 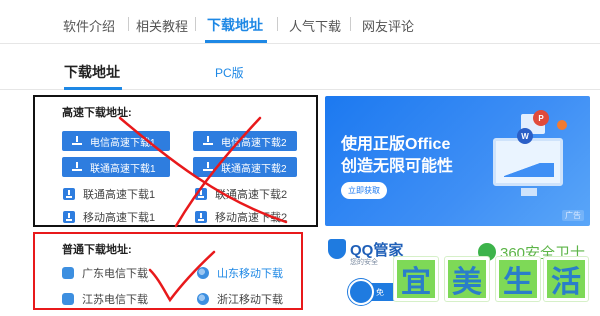 I want to click on mobile-fast-download-2-link: 移动高速下载2, so click(x=241, y=217).